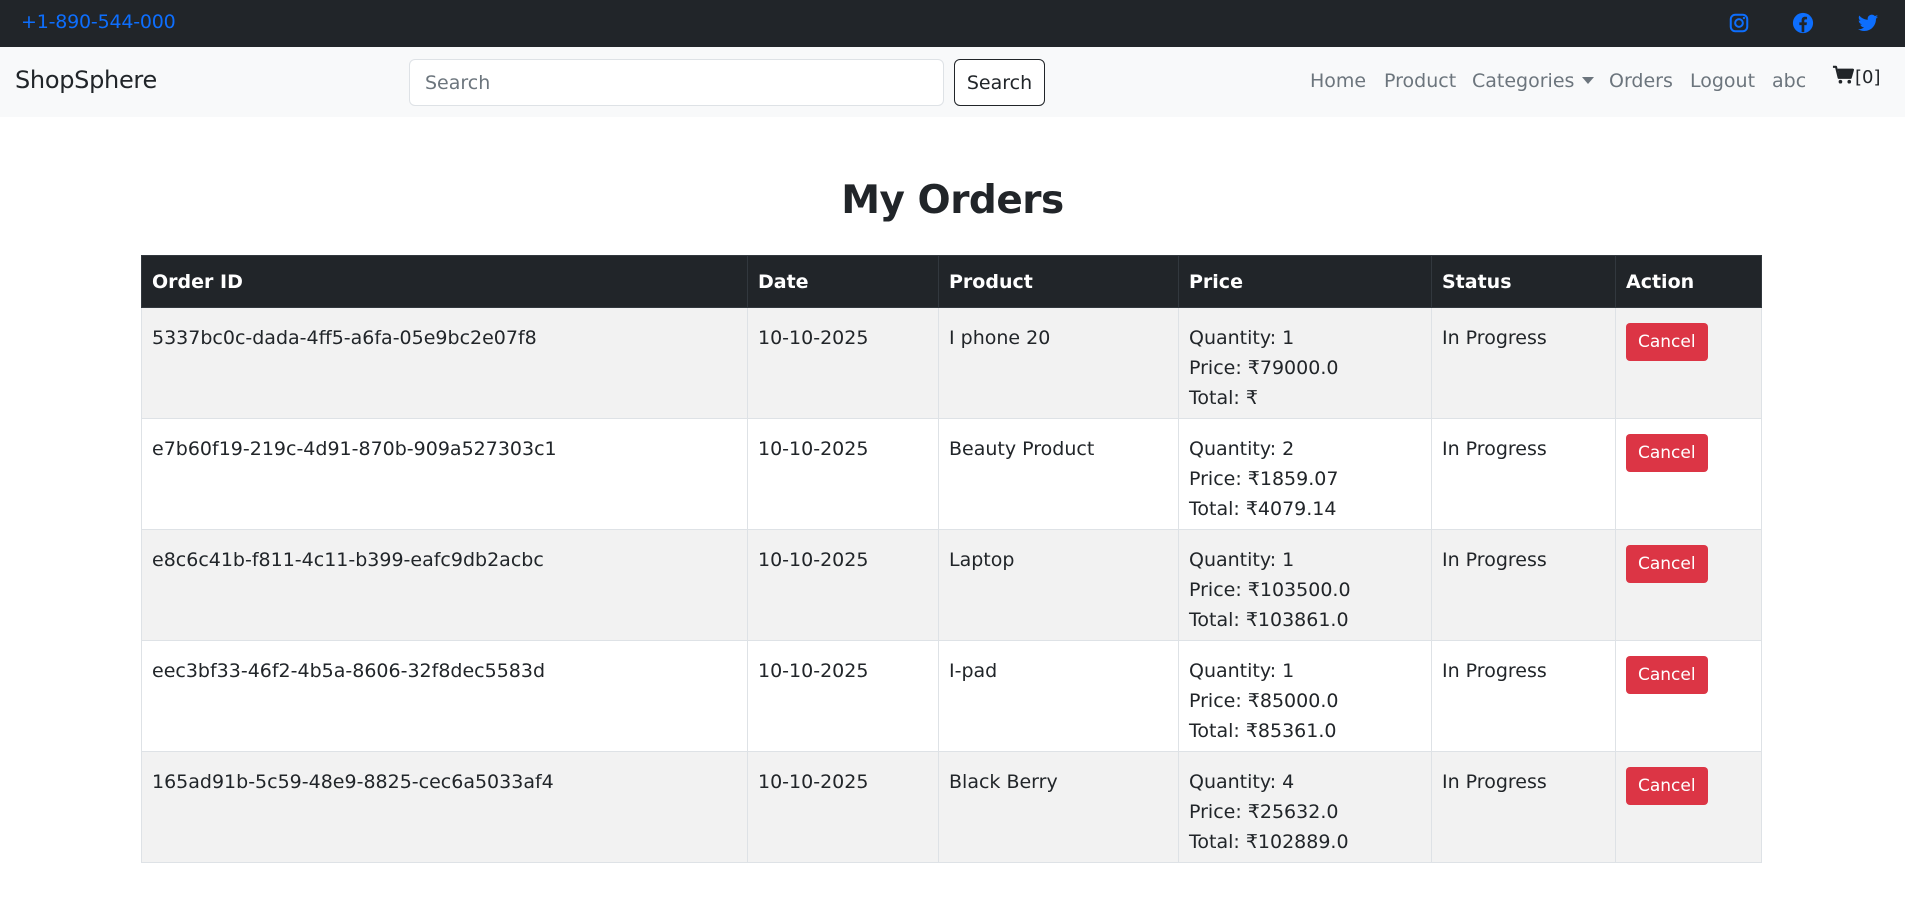 This screenshot has height=900, width=1905. Describe the element at coordinates (444, 696) in the screenshot. I see `order-id-cell: eec3bf33-46f2-4b5a-8606-32f8dec5583d` at that location.